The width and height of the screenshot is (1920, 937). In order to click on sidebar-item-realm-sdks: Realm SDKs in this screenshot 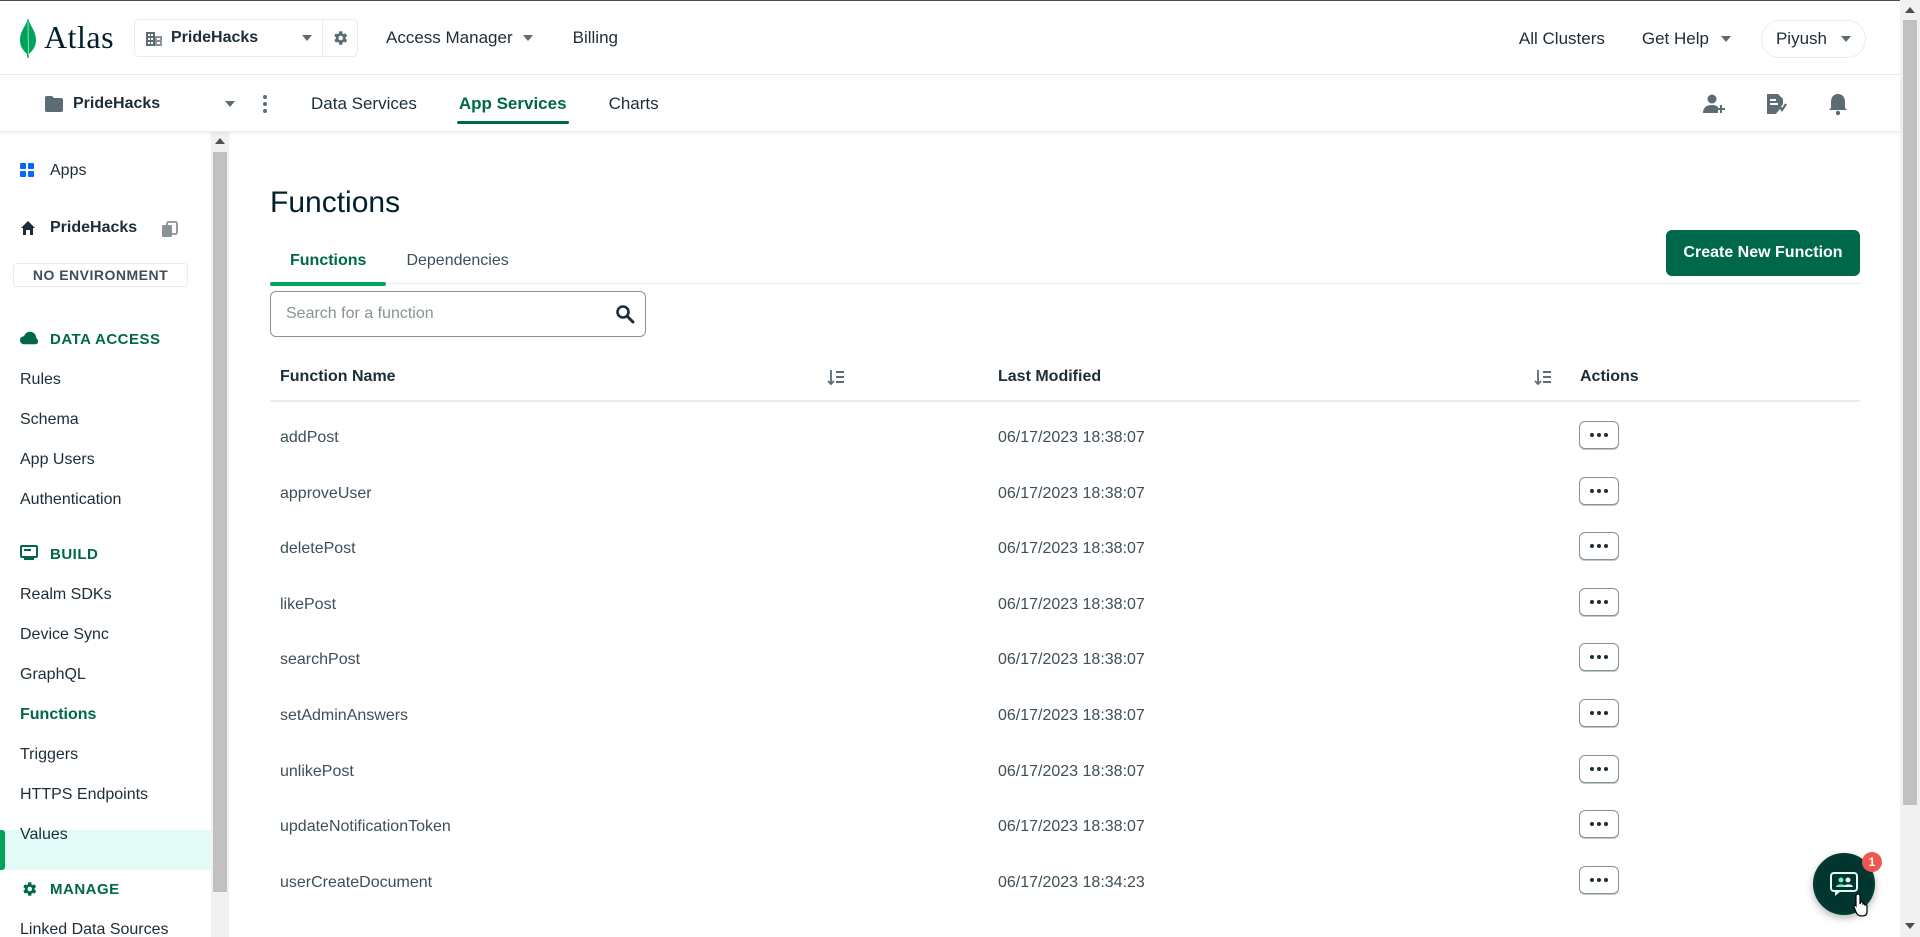, I will do `click(66, 595)`.